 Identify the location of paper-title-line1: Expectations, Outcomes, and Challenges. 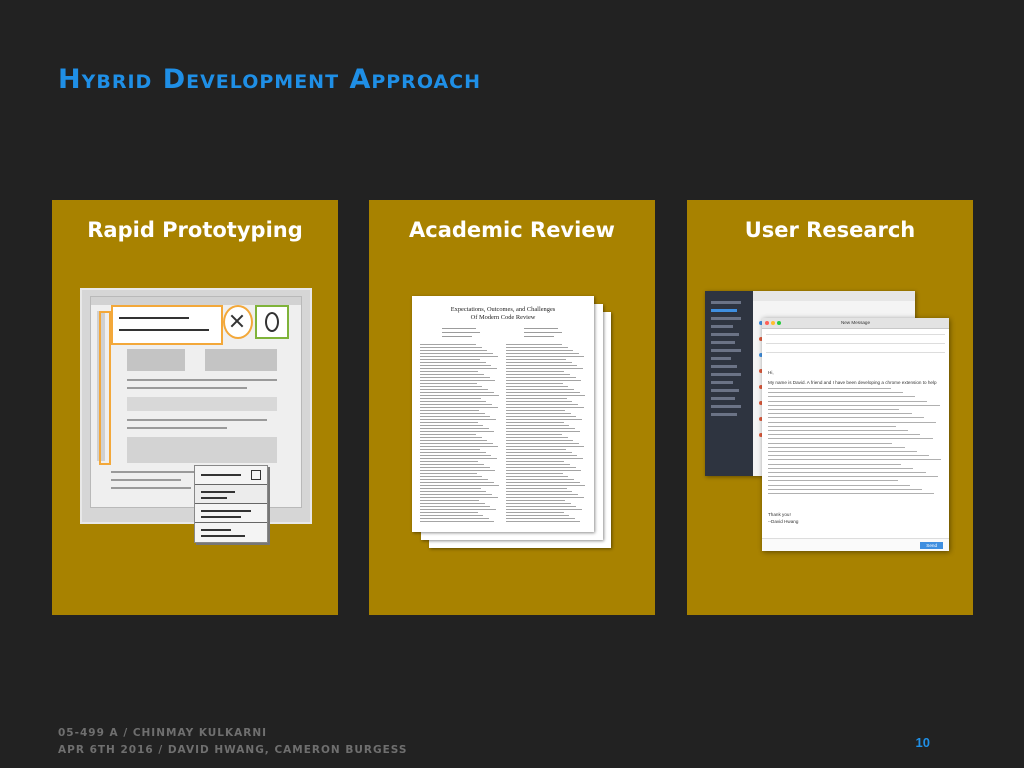
(503, 309).